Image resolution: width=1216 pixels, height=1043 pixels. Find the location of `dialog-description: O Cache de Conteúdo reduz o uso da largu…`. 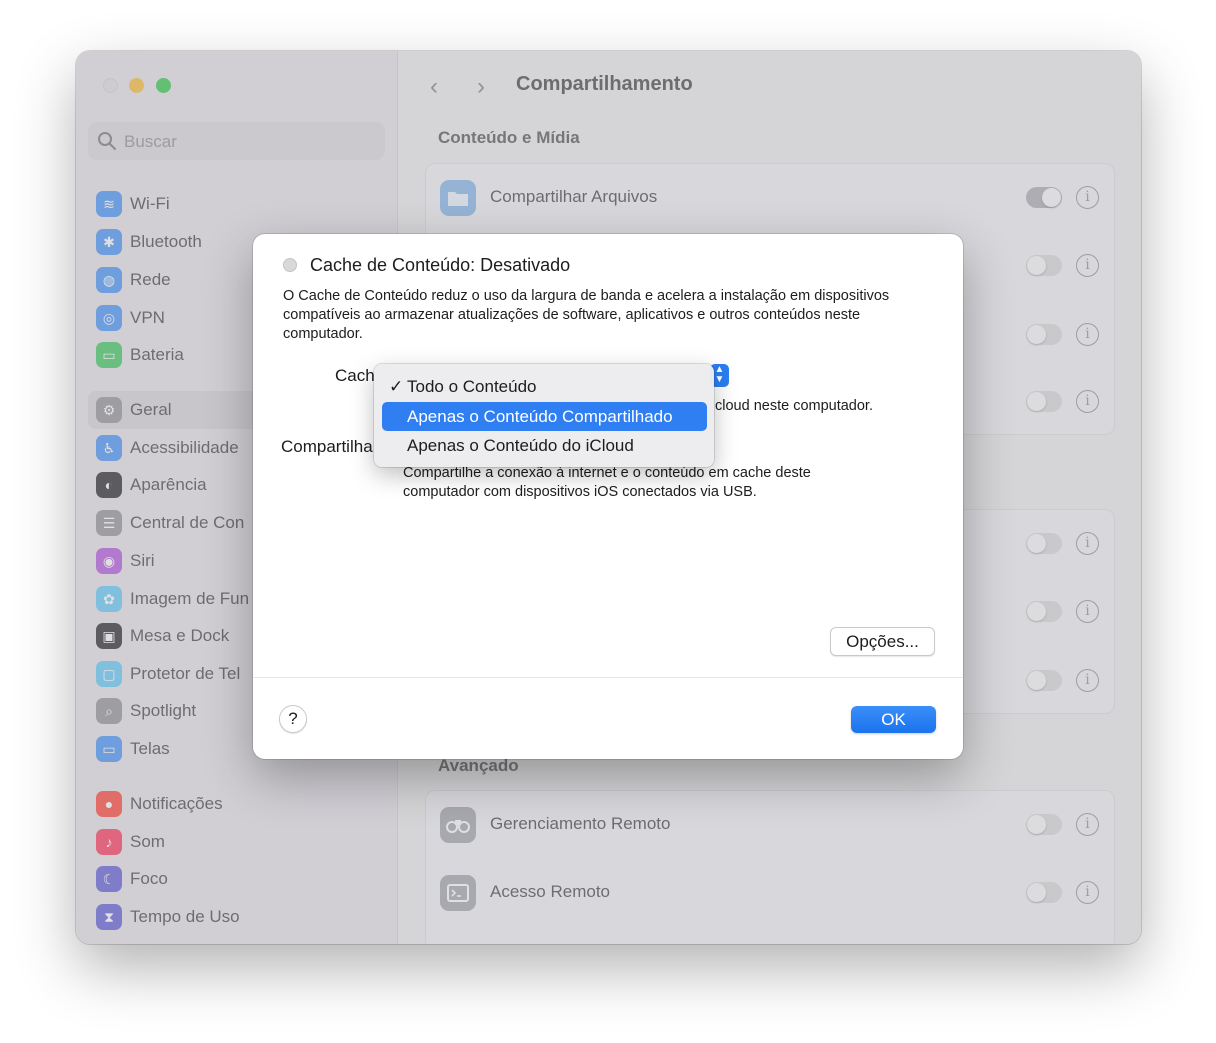

dialog-description: O Cache de Conteúdo reduz o uso da largu… is located at coordinates (586, 315).